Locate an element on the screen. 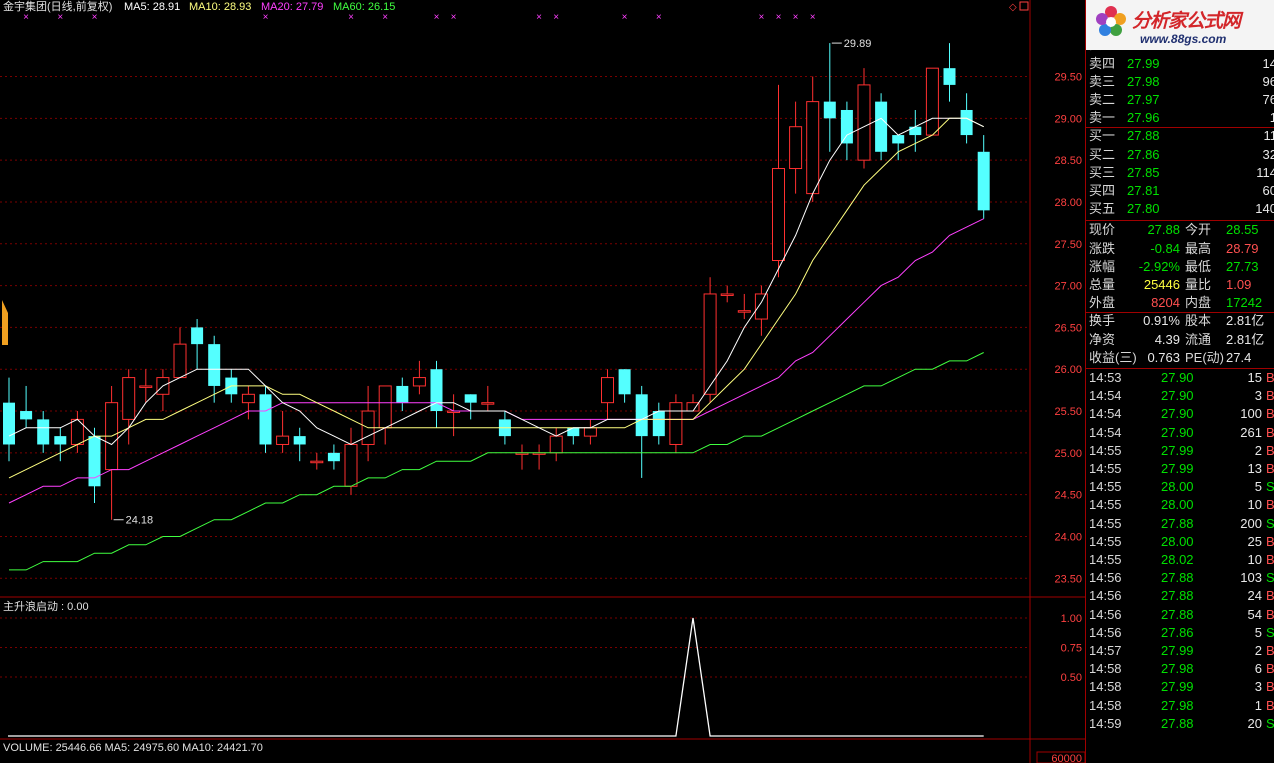  tick-row: 14:56 27.88 24 B is located at coordinates (1180, 596).